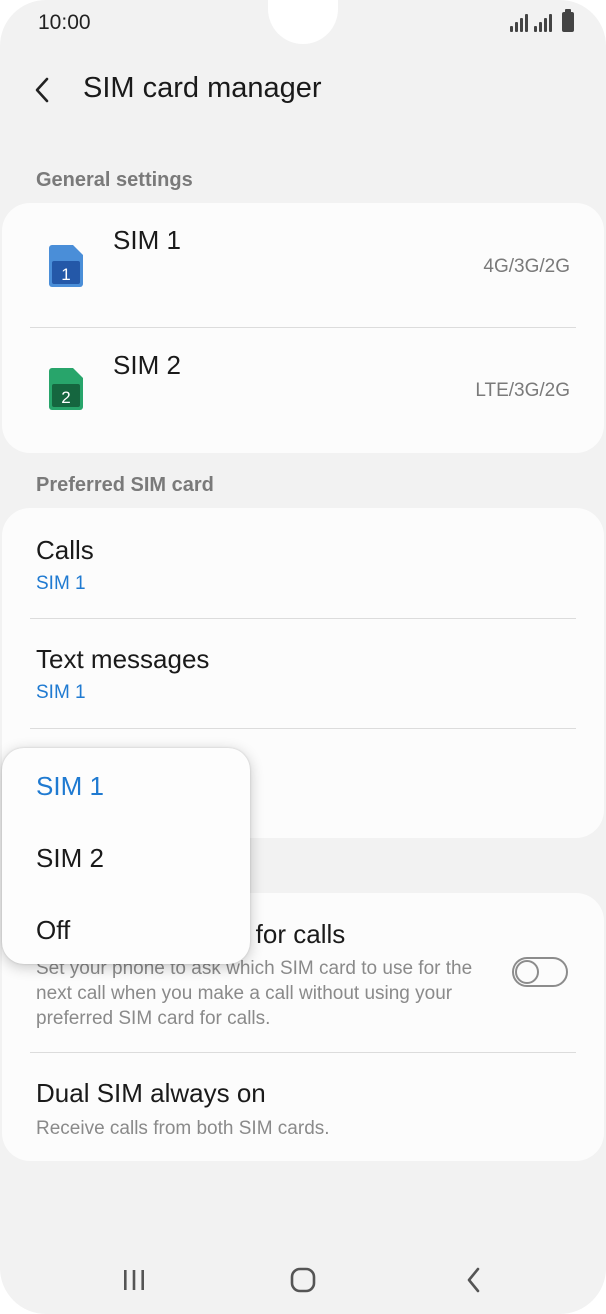 The height and width of the screenshot is (1314, 606). I want to click on sim-item-2: 2 SIM 2 LTE/3G/2G, so click(303, 390).